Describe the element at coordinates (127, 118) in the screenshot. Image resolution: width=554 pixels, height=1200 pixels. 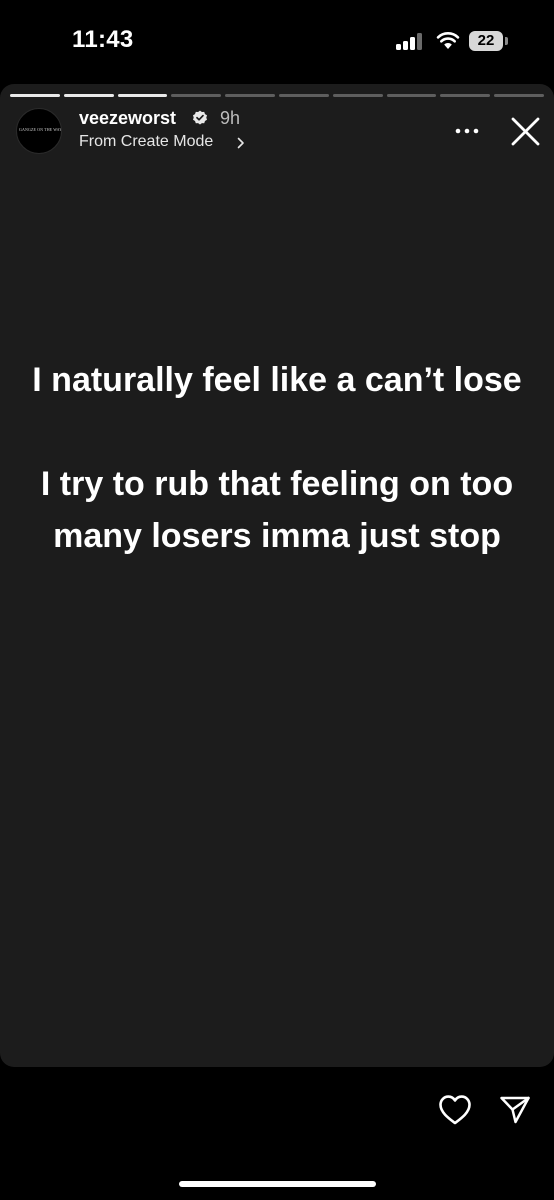
I see `username: veezeworst` at that location.